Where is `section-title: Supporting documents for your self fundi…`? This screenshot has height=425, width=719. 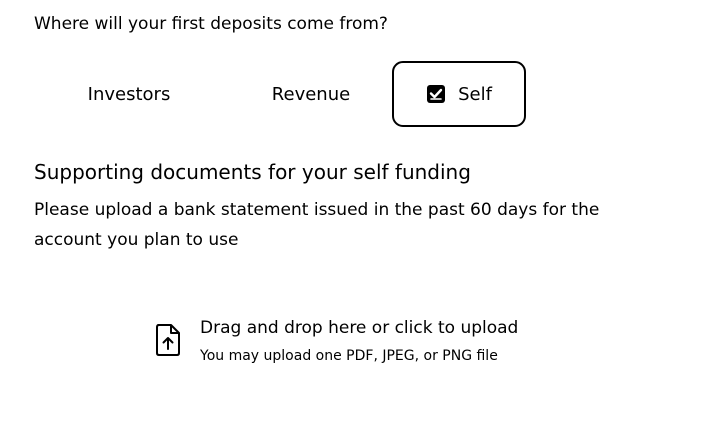
section-title: Supporting documents for your self fundi… is located at coordinates (252, 172).